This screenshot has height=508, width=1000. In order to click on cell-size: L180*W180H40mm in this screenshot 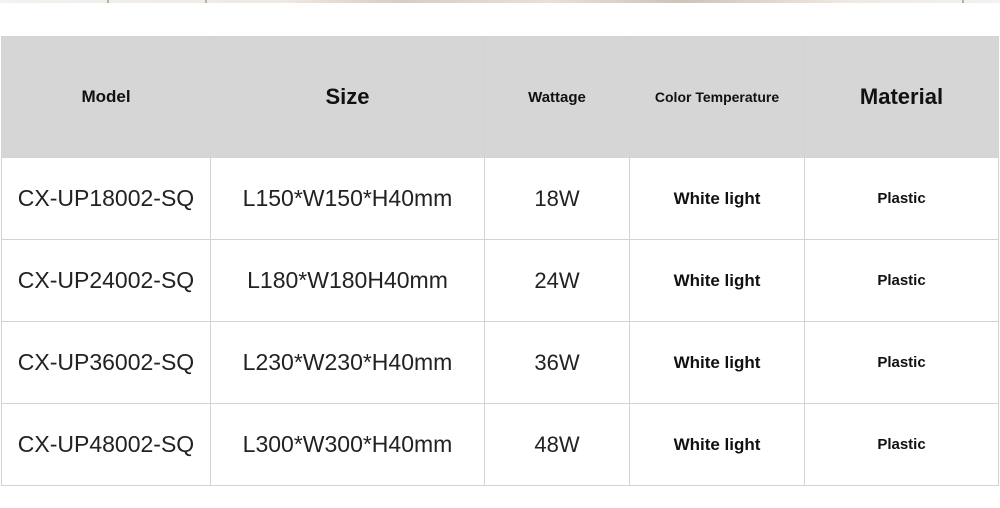, I will do `click(347, 280)`.